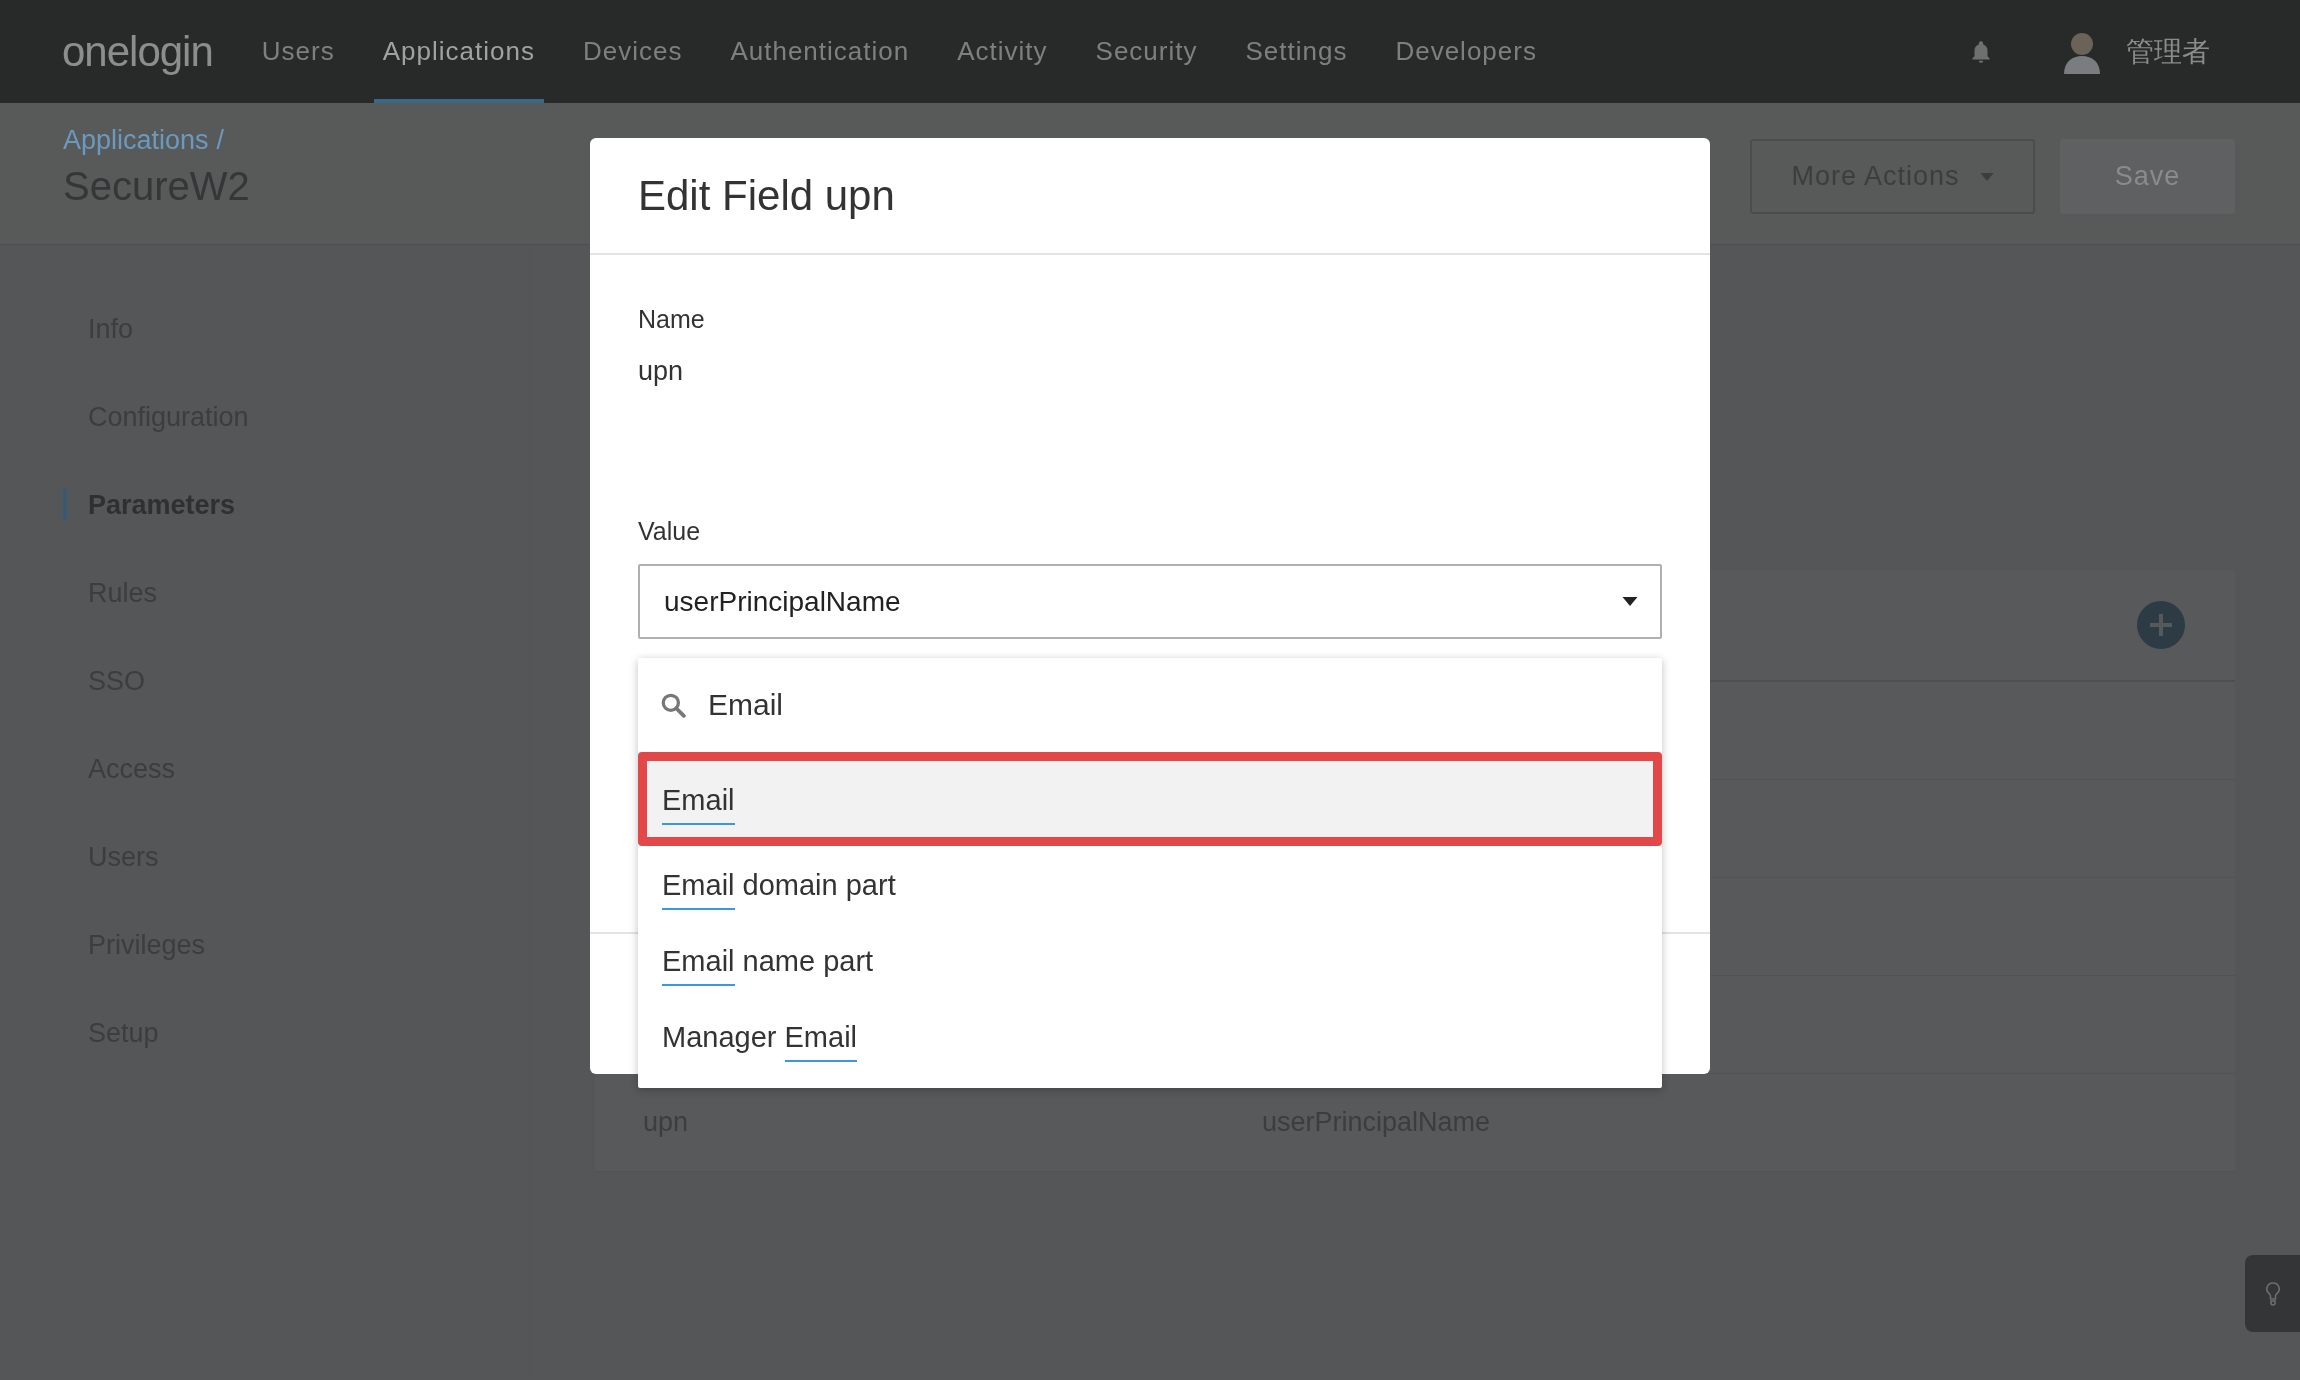 Image resolution: width=2300 pixels, height=1380 pixels. What do you see at coordinates (632, 51) in the screenshot?
I see `nav-tab: Devices` at bounding box center [632, 51].